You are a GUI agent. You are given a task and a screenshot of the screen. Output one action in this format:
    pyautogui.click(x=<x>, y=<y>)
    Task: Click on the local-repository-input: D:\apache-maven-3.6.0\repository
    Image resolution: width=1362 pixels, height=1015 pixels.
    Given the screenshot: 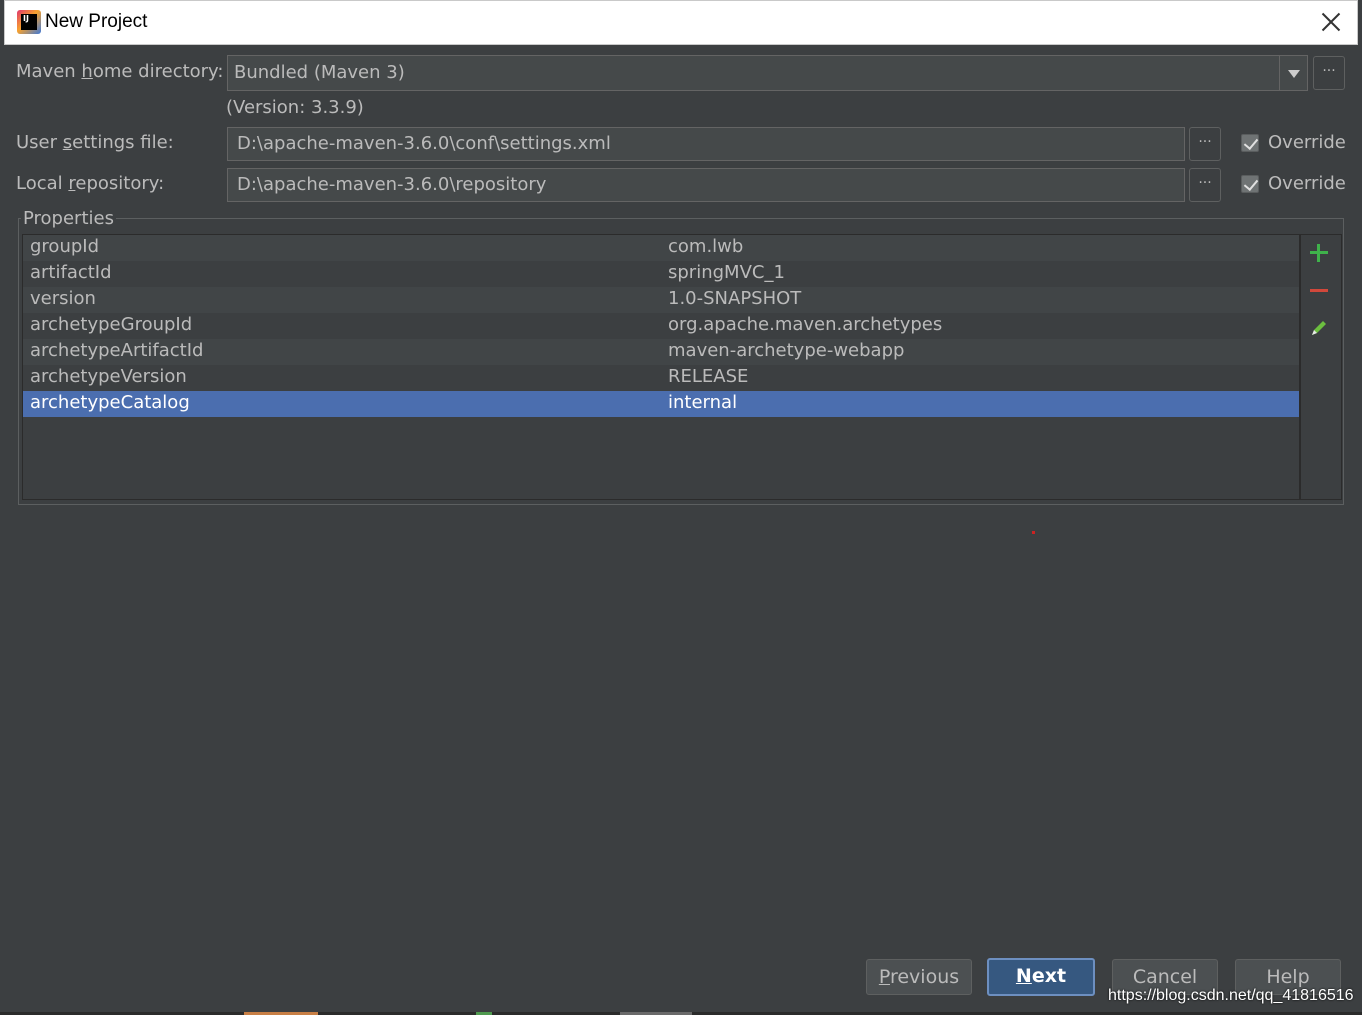 What is the action you would take?
    pyautogui.click(x=706, y=185)
    